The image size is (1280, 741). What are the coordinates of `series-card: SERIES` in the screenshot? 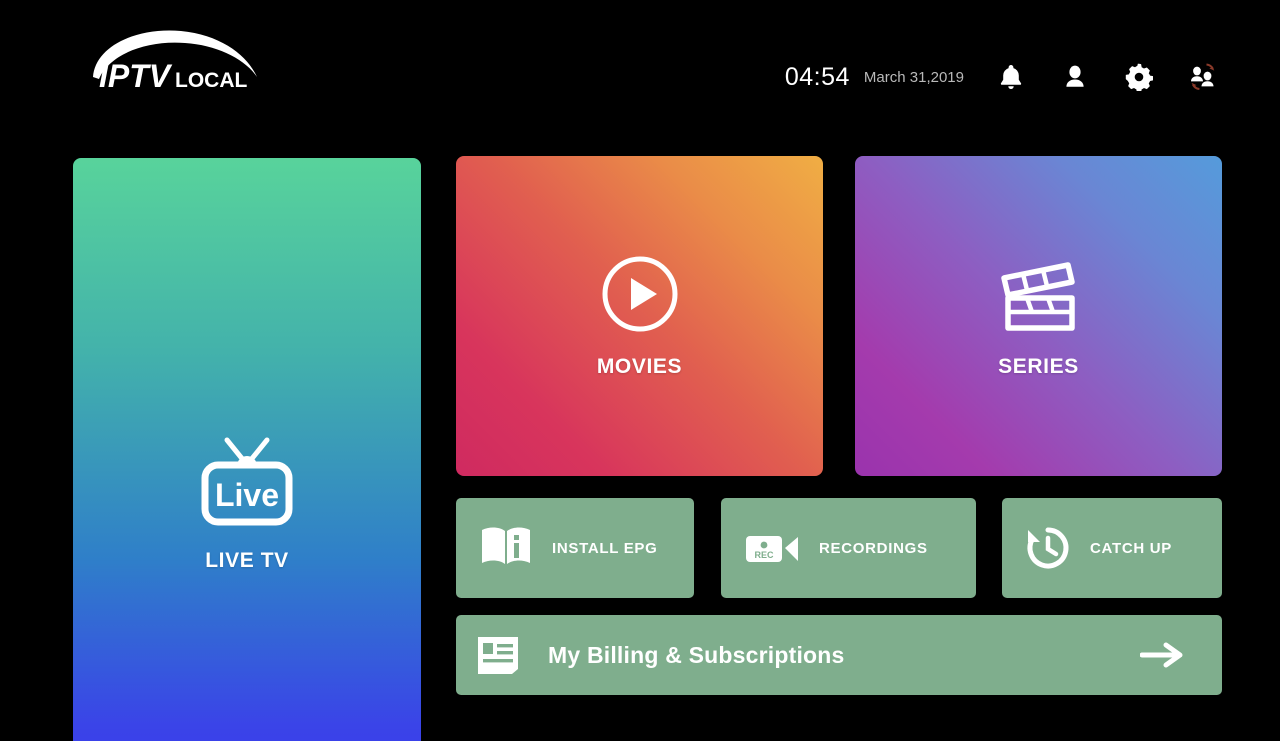 It's located at (1038, 316).